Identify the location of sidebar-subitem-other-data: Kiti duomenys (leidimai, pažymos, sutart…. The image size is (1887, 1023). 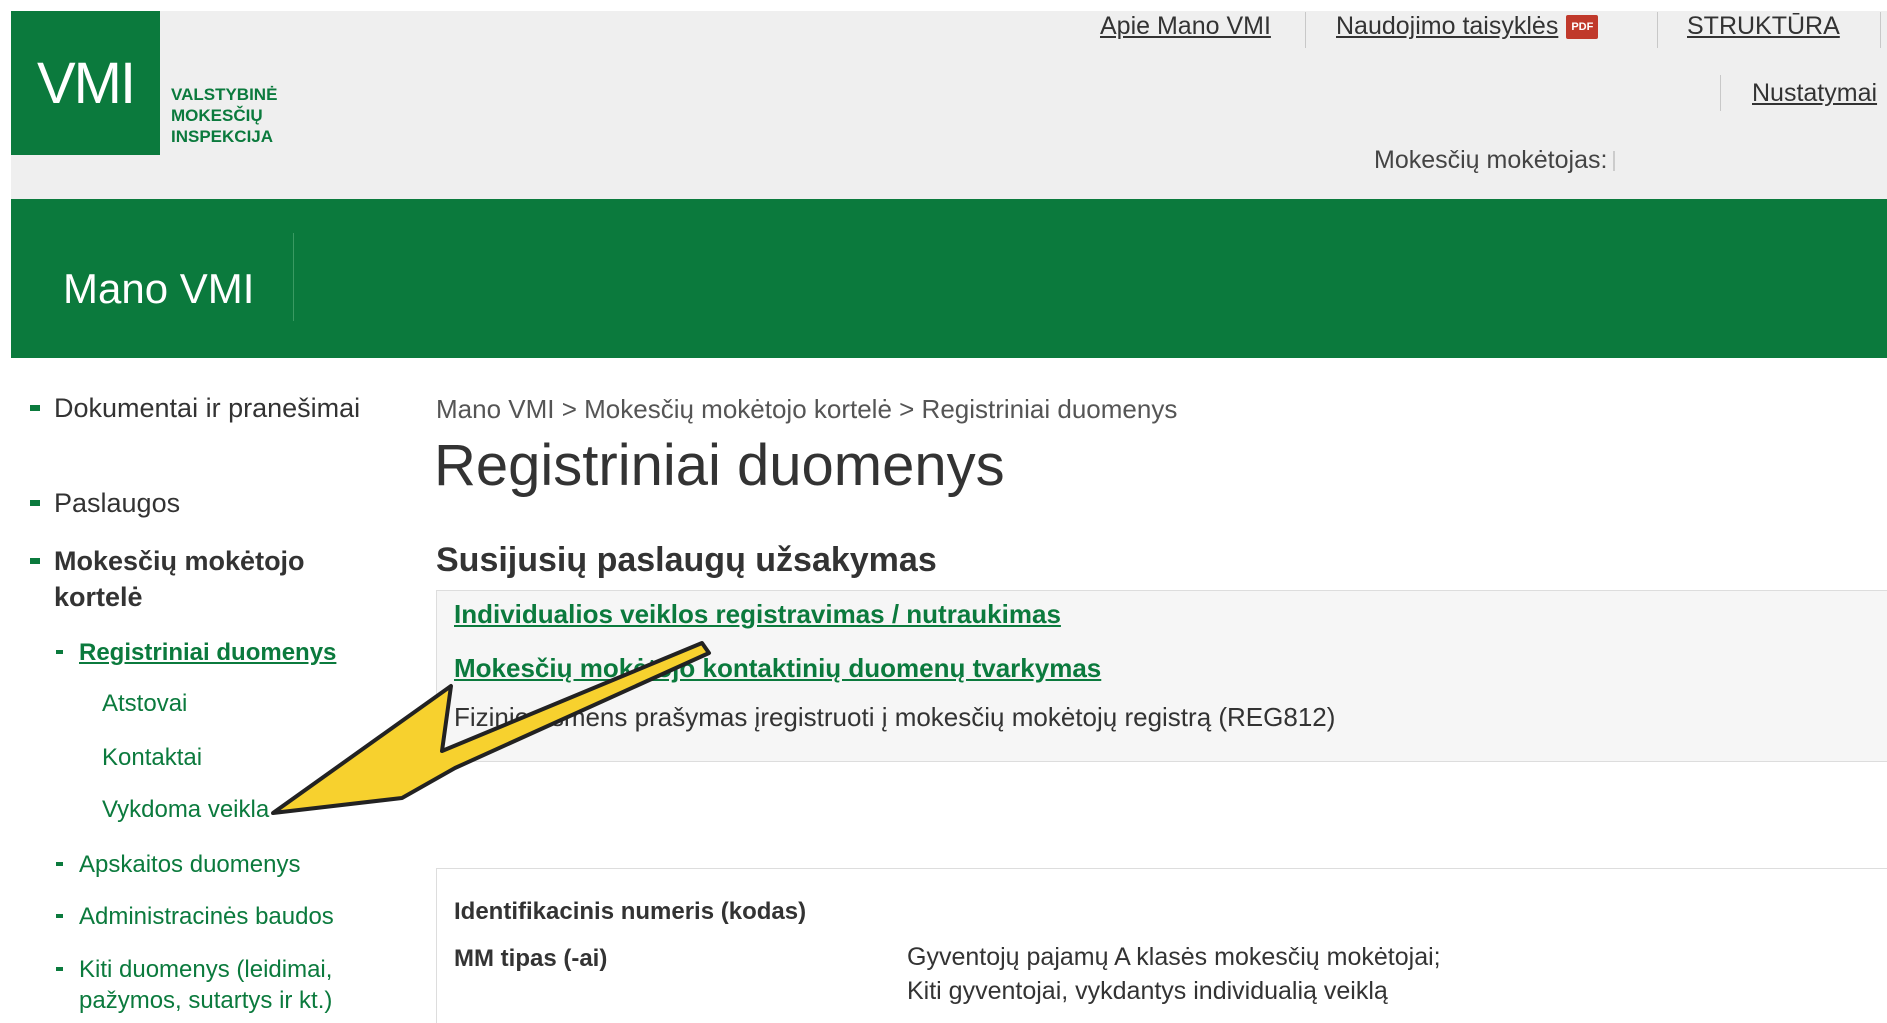
(217, 985).